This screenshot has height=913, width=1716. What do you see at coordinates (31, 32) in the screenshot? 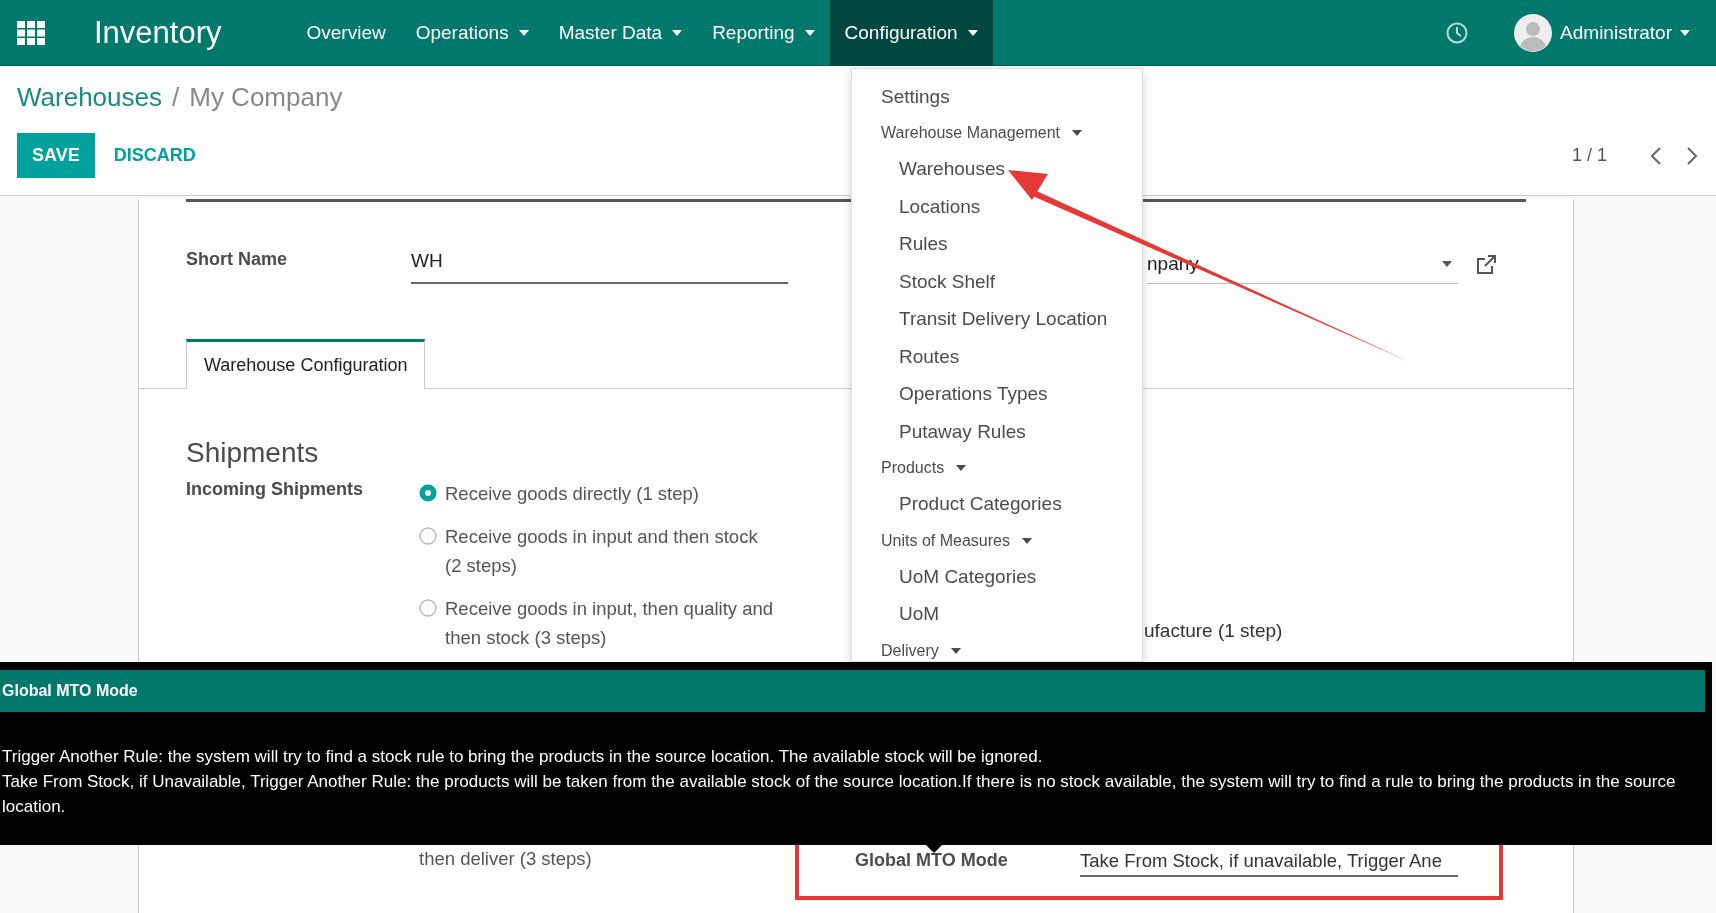
I see `apps-menu-icon` at bounding box center [31, 32].